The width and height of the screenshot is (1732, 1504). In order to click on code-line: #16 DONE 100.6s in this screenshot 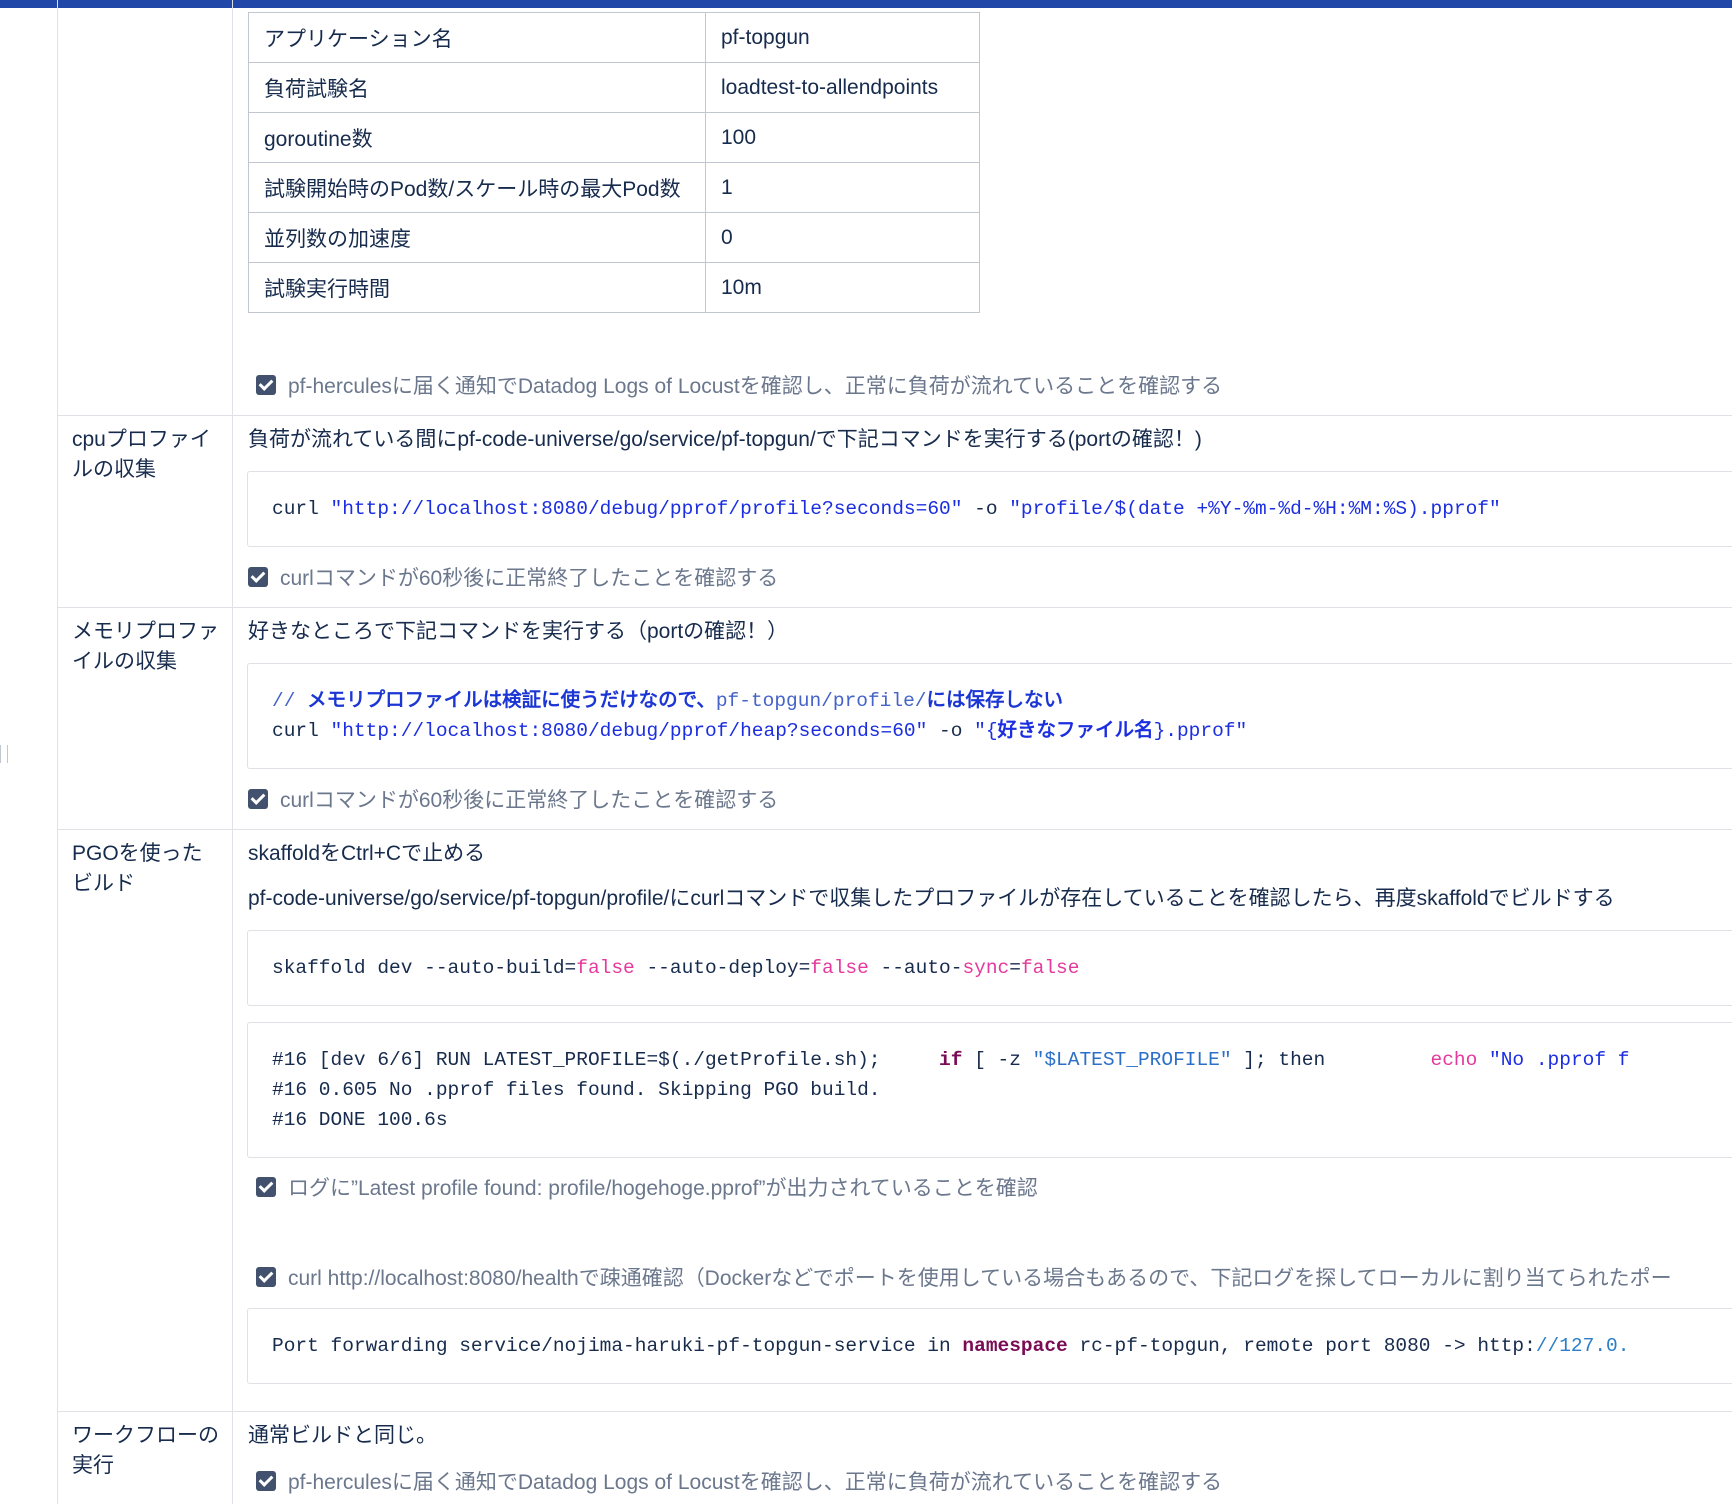, I will do `click(360, 1120)`.